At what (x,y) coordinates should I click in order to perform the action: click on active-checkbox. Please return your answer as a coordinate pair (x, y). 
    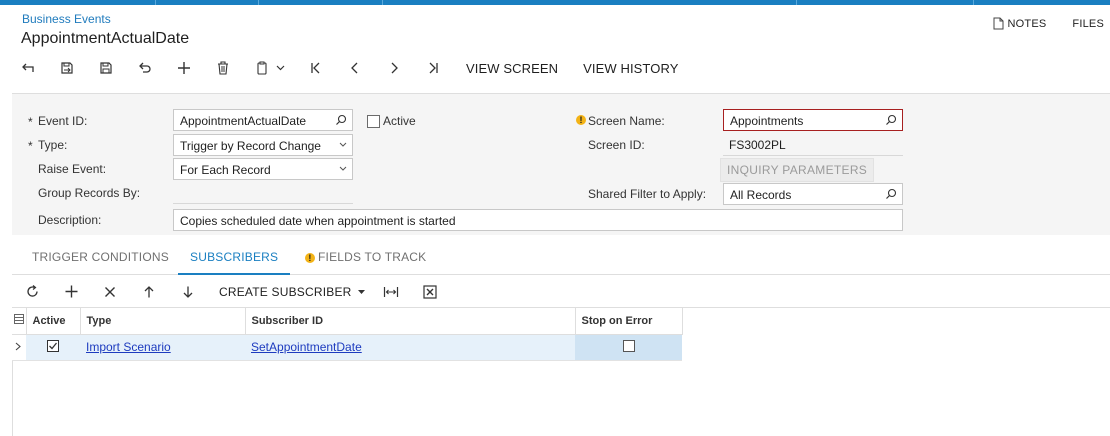
    Looking at the image, I should click on (373, 121).